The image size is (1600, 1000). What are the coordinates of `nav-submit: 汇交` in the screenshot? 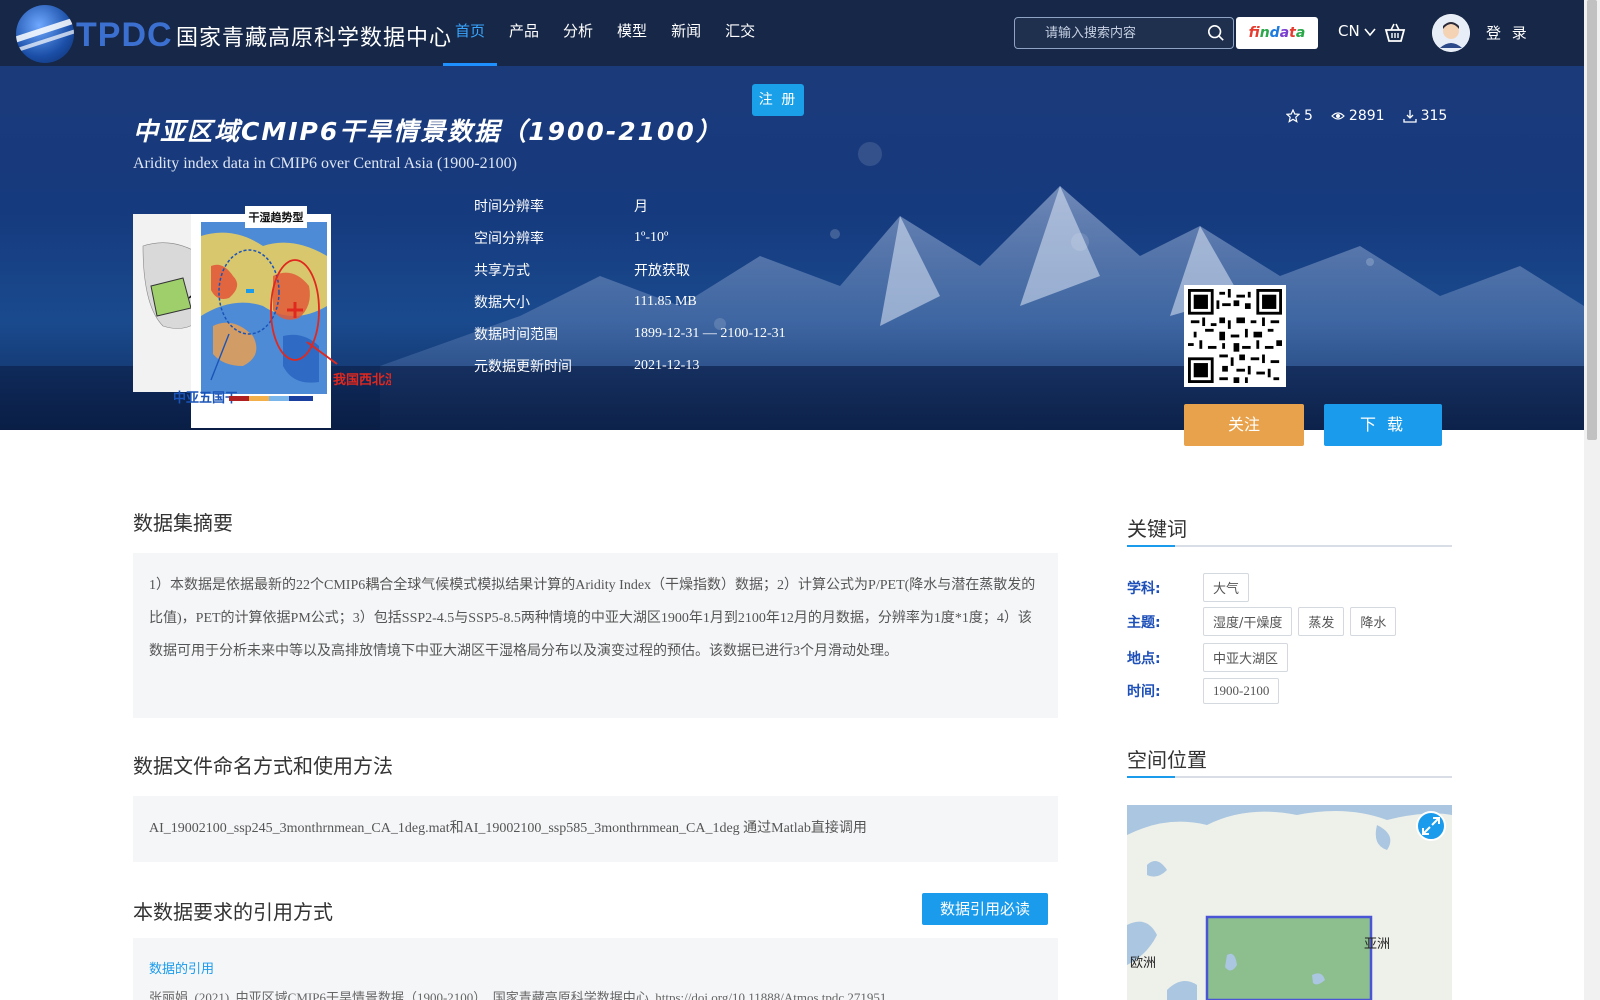 It's located at (740, 33).